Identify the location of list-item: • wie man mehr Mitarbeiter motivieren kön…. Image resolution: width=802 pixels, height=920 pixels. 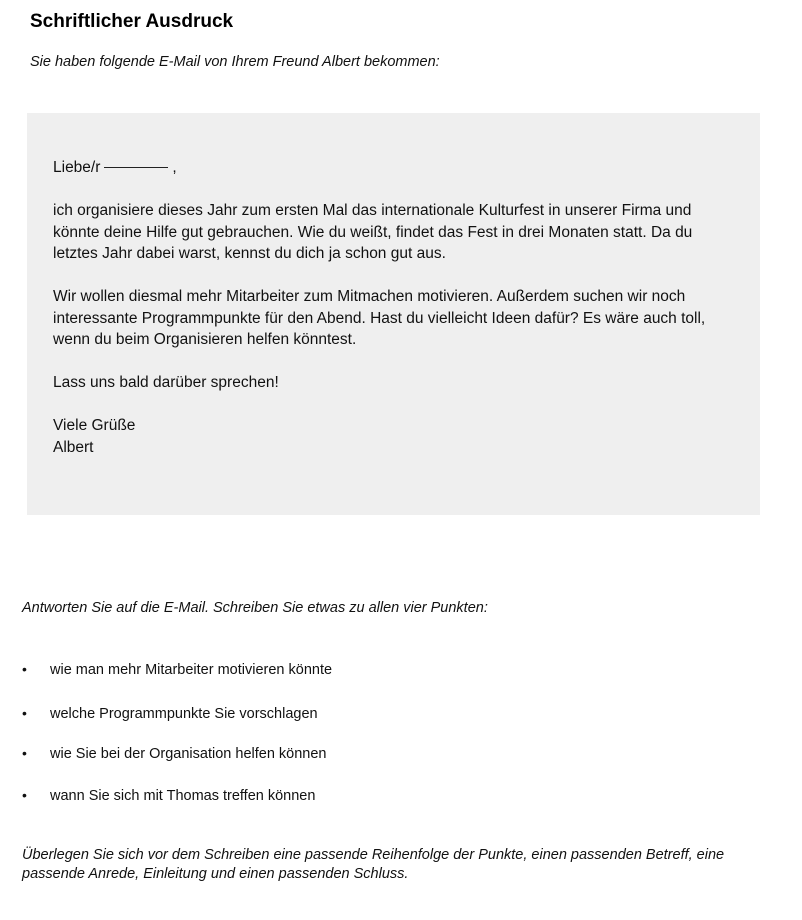
(177, 669).